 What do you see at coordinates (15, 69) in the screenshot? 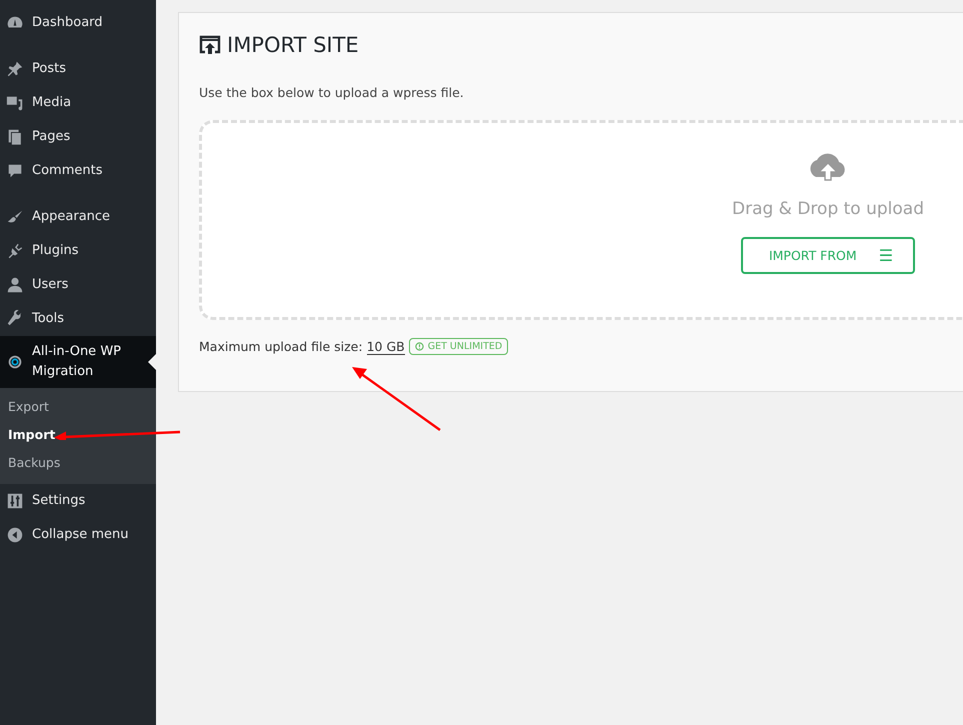
I see `pin-icon` at bounding box center [15, 69].